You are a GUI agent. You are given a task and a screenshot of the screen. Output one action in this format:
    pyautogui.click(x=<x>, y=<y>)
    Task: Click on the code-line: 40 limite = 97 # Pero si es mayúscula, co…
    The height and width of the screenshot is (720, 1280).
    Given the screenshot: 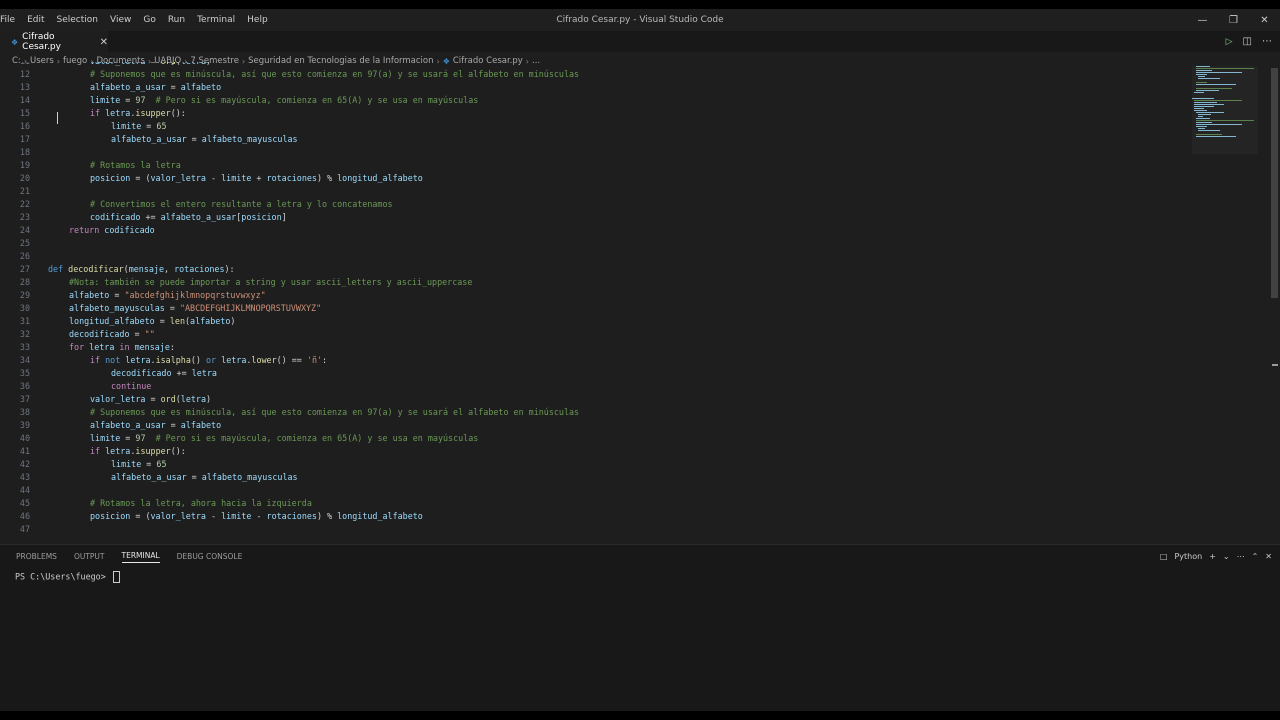 What is the action you would take?
    pyautogui.click(x=595, y=438)
    